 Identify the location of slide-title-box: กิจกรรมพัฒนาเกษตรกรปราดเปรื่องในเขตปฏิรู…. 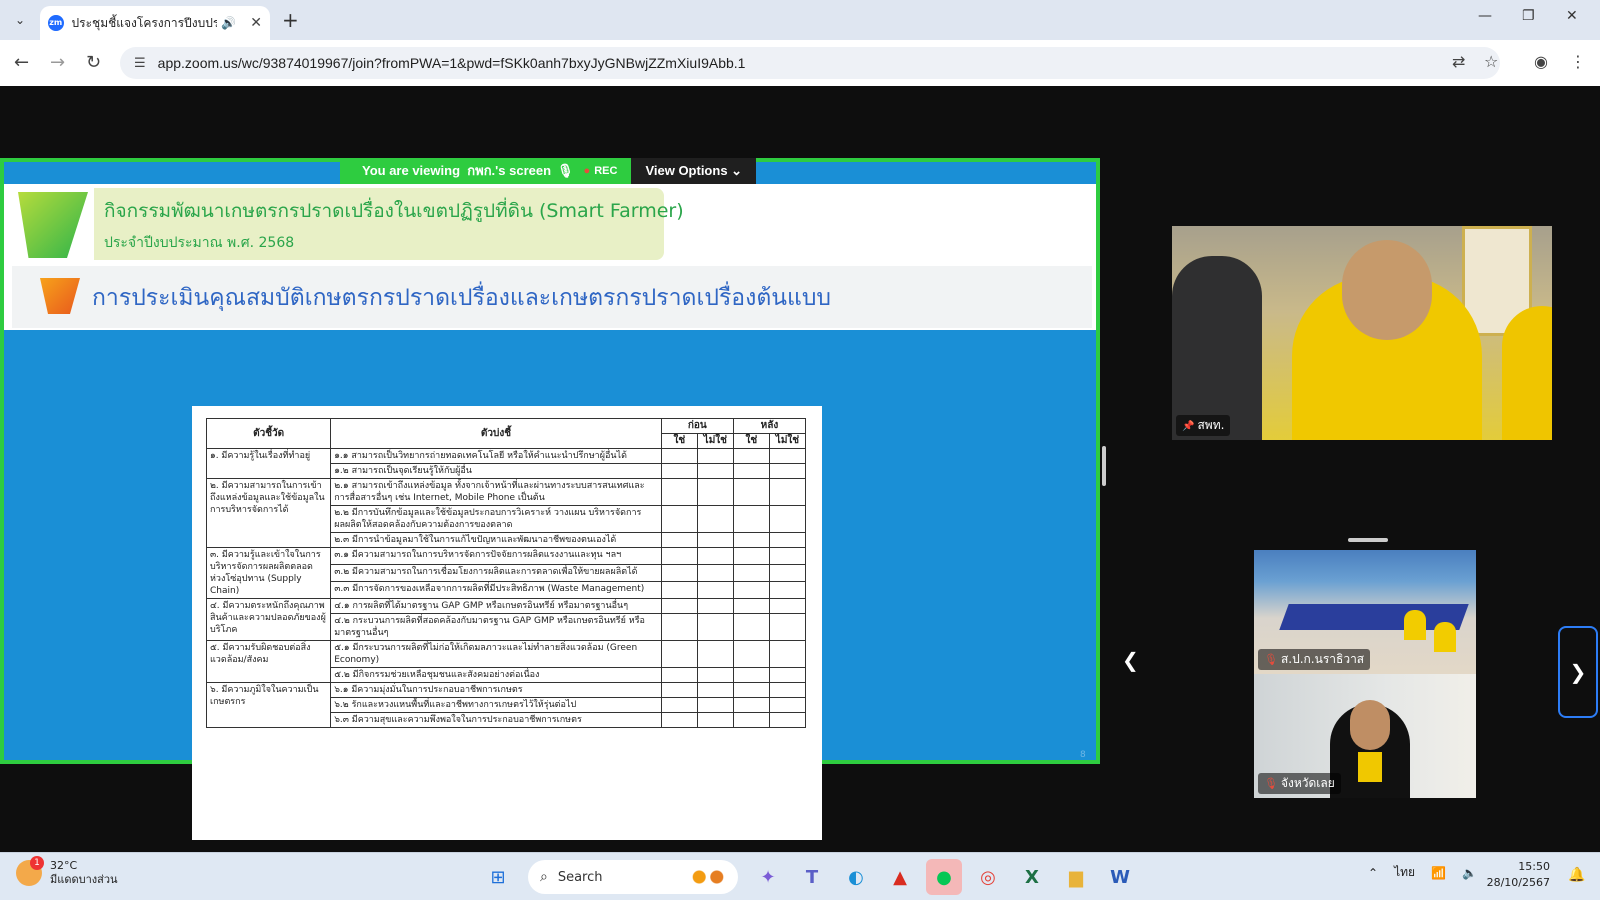
(389, 224).